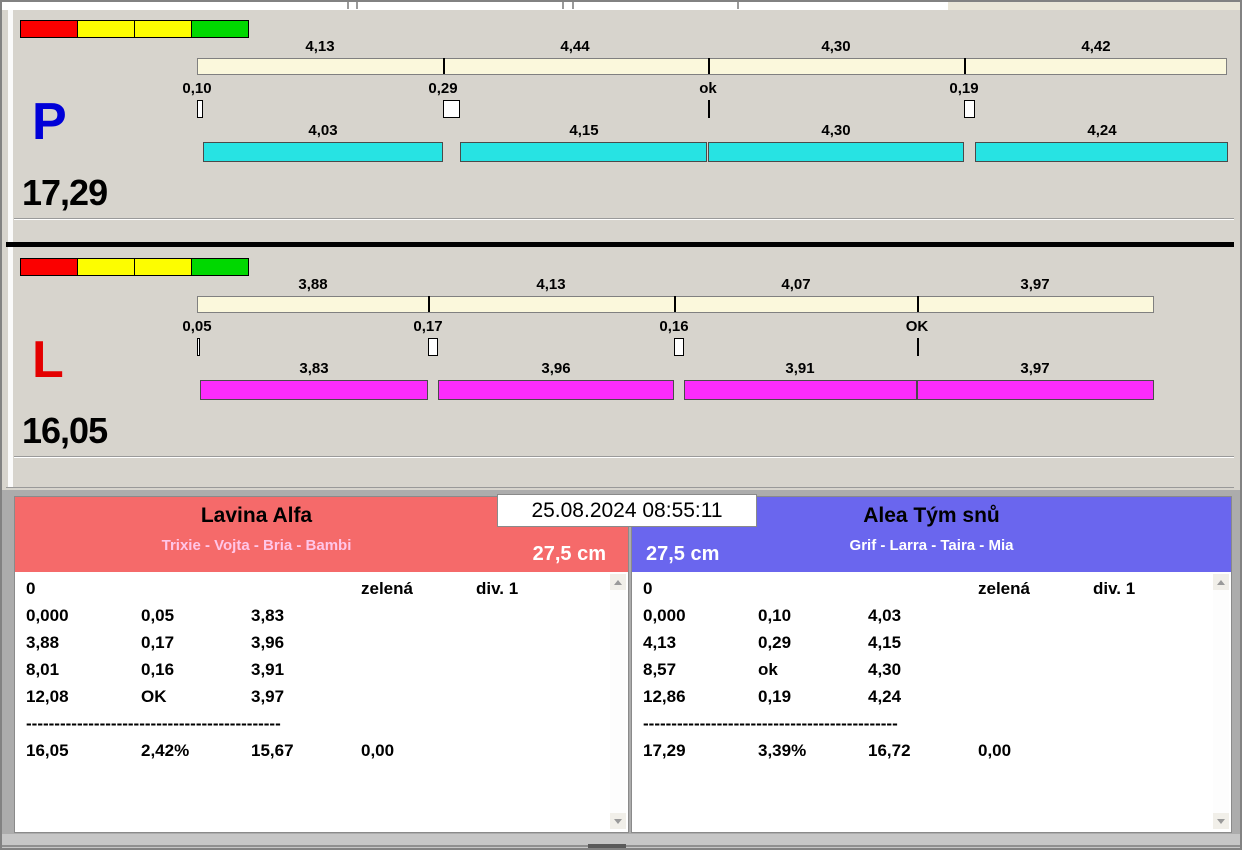  I want to click on table-cell: 3,91, so click(268, 669).